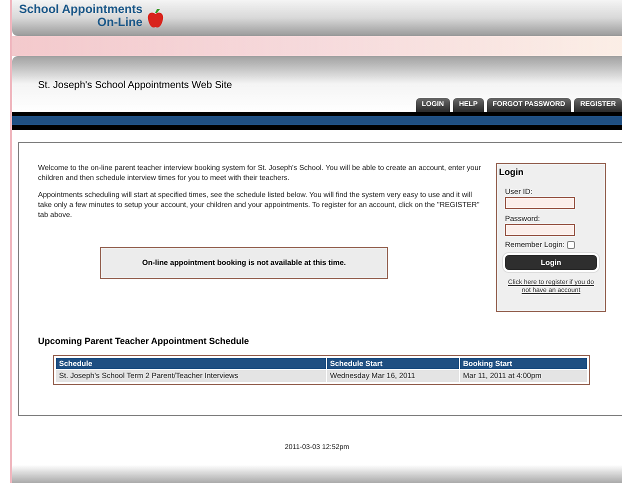 Image resolution: width=622 pixels, height=483 pixels. I want to click on password-field, so click(540, 230).